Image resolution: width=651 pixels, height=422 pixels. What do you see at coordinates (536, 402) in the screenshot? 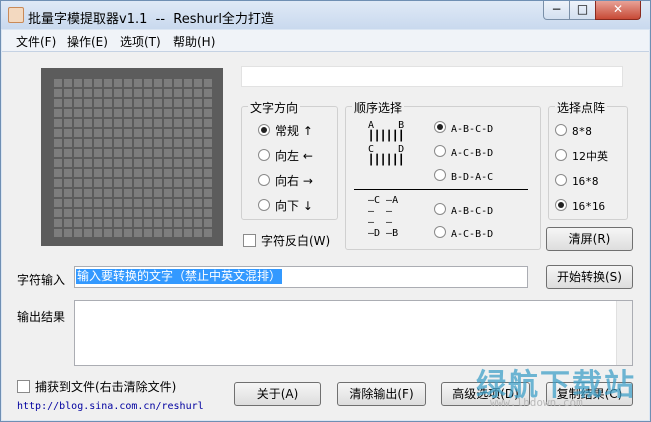
I see `watermark-url: www.lhdown.com` at bounding box center [536, 402].